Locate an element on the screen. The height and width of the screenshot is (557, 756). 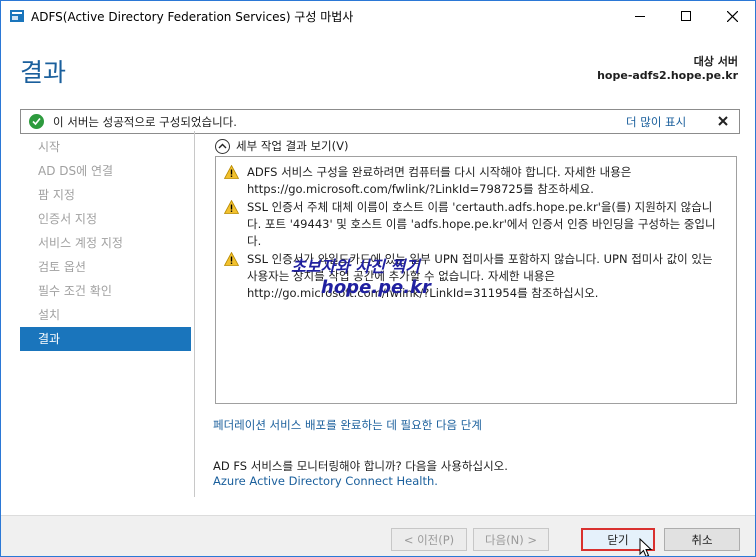
details-toggle: 세부 작업 결과 보기(V) is located at coordinates (281, 146).